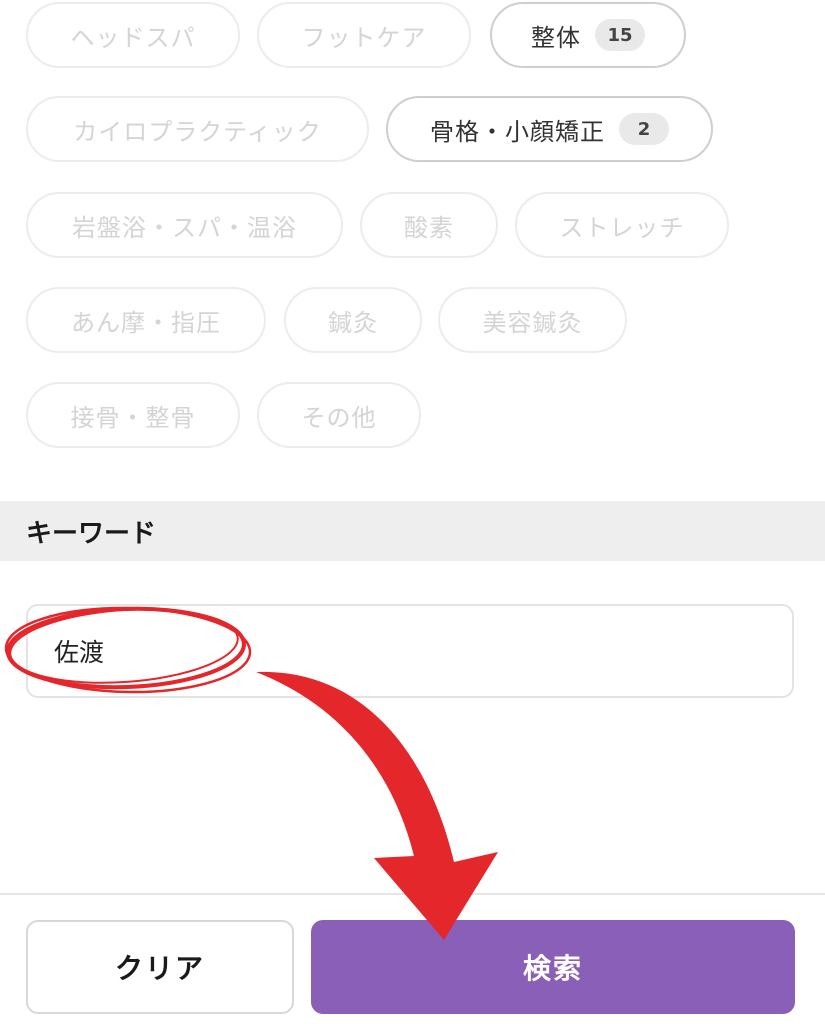 This screenshot has width=825, height=1024. Describe the element at coordinates (184, 227) in the screenshot. I see `chip-label: 岩盤浴・スパ・温浴` at that location.